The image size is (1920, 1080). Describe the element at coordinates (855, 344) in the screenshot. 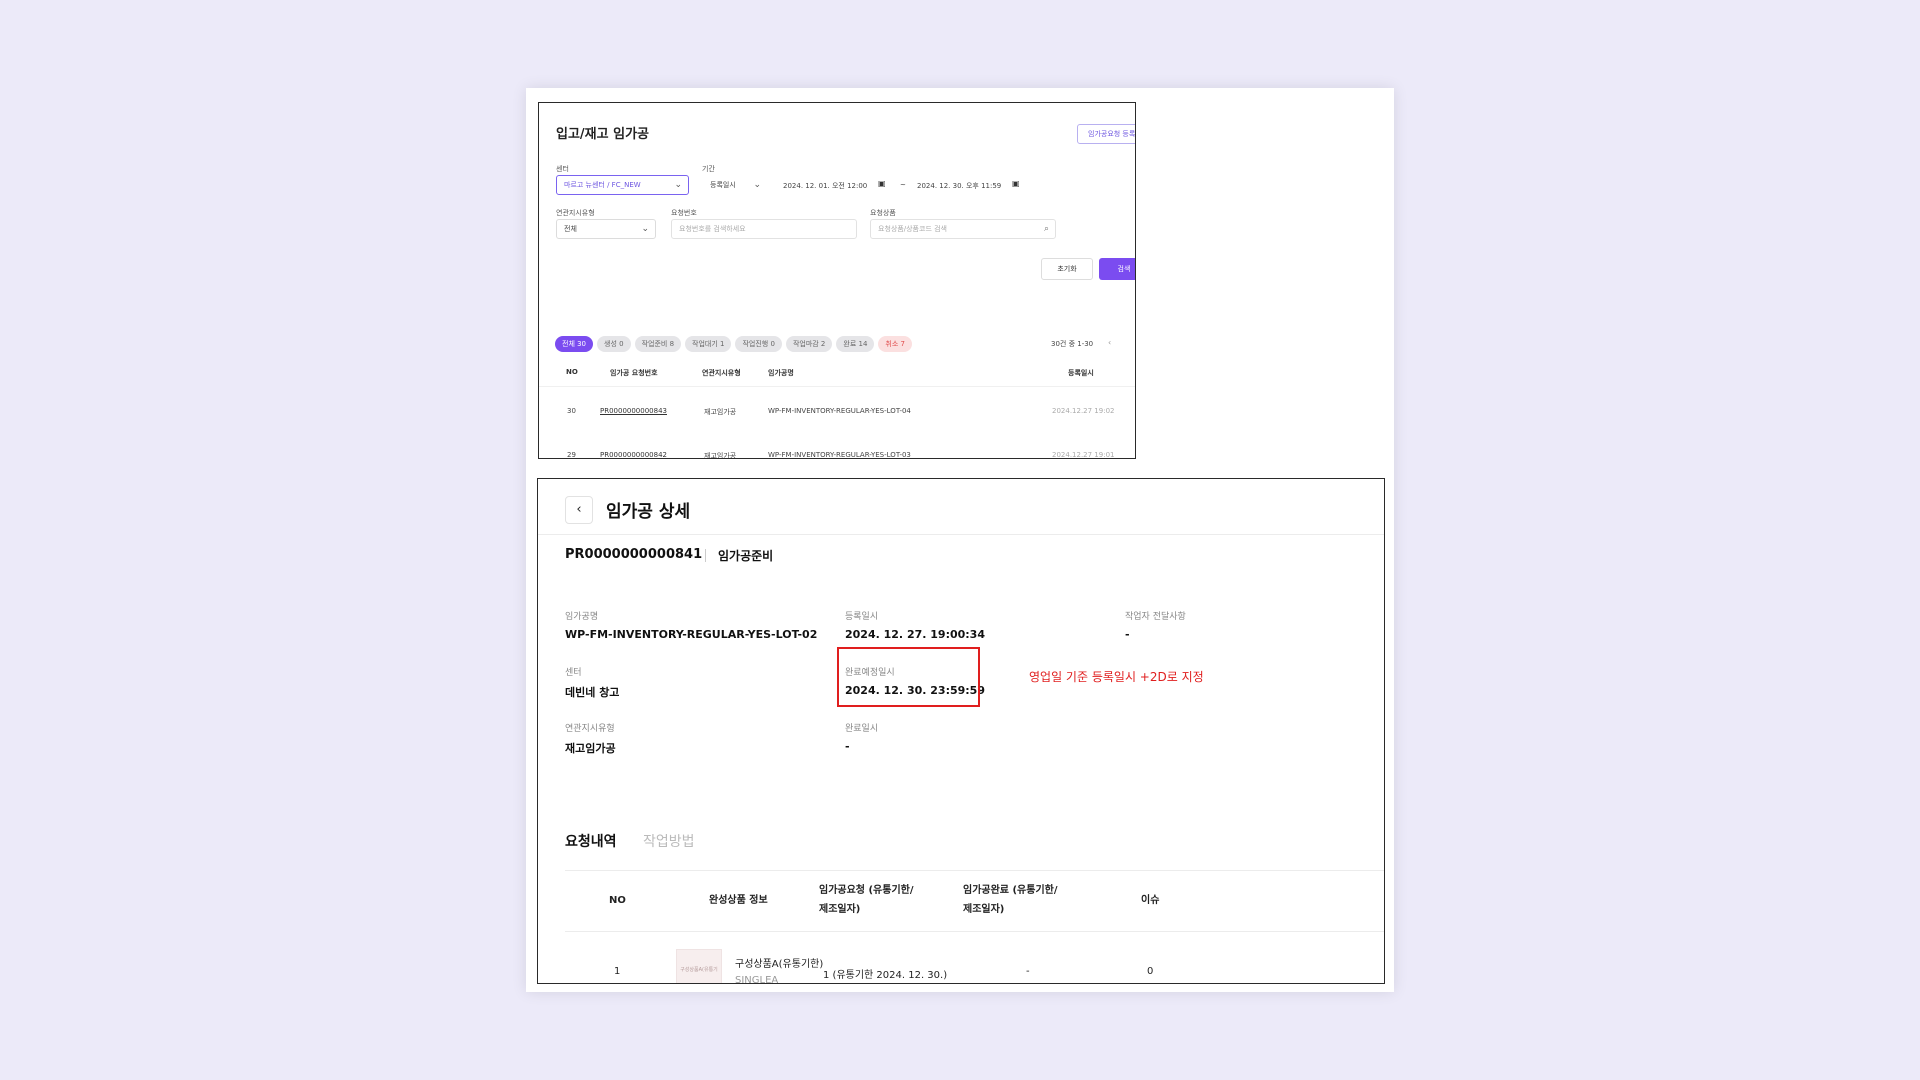

I see `chip-done: 완료 14` at that location.